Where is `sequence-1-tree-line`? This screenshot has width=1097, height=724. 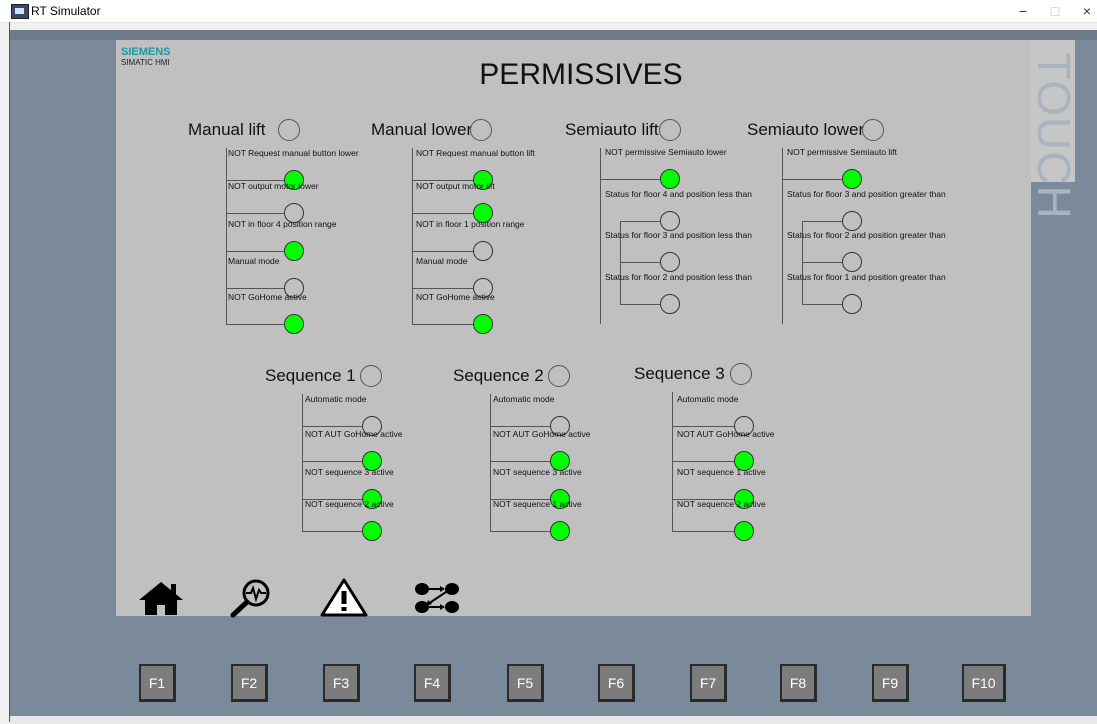 sequence-1-tree-line is located at coordinates (302, 462).